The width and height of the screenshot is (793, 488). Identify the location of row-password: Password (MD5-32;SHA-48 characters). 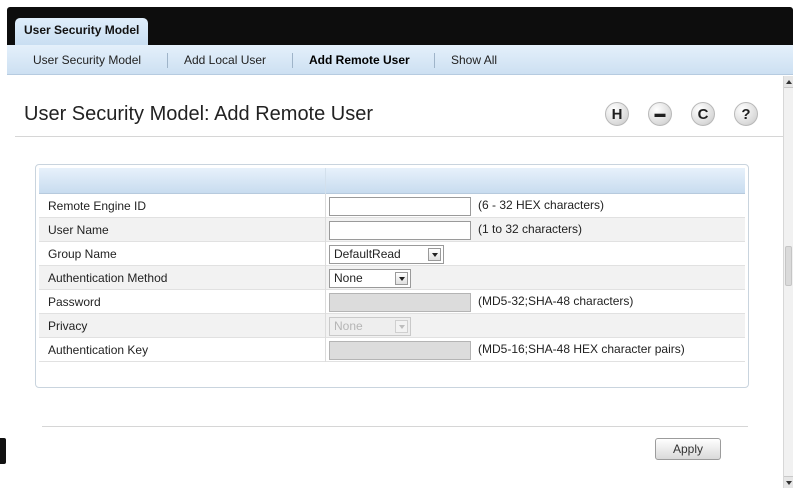
(392, 302).